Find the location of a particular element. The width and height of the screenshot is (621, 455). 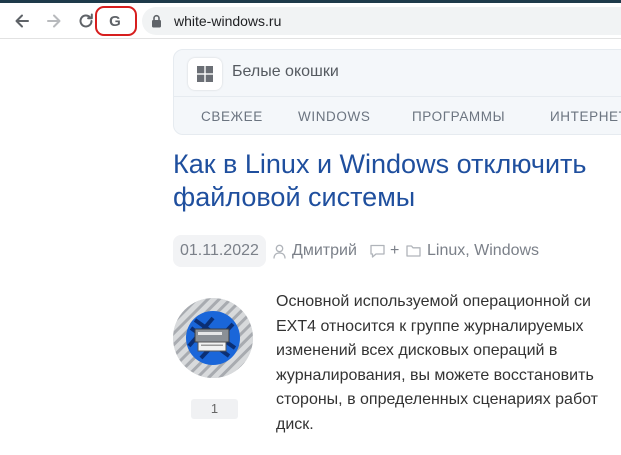

browser-toolbar: G white-windows.ru is located at coordinates (310, 21).